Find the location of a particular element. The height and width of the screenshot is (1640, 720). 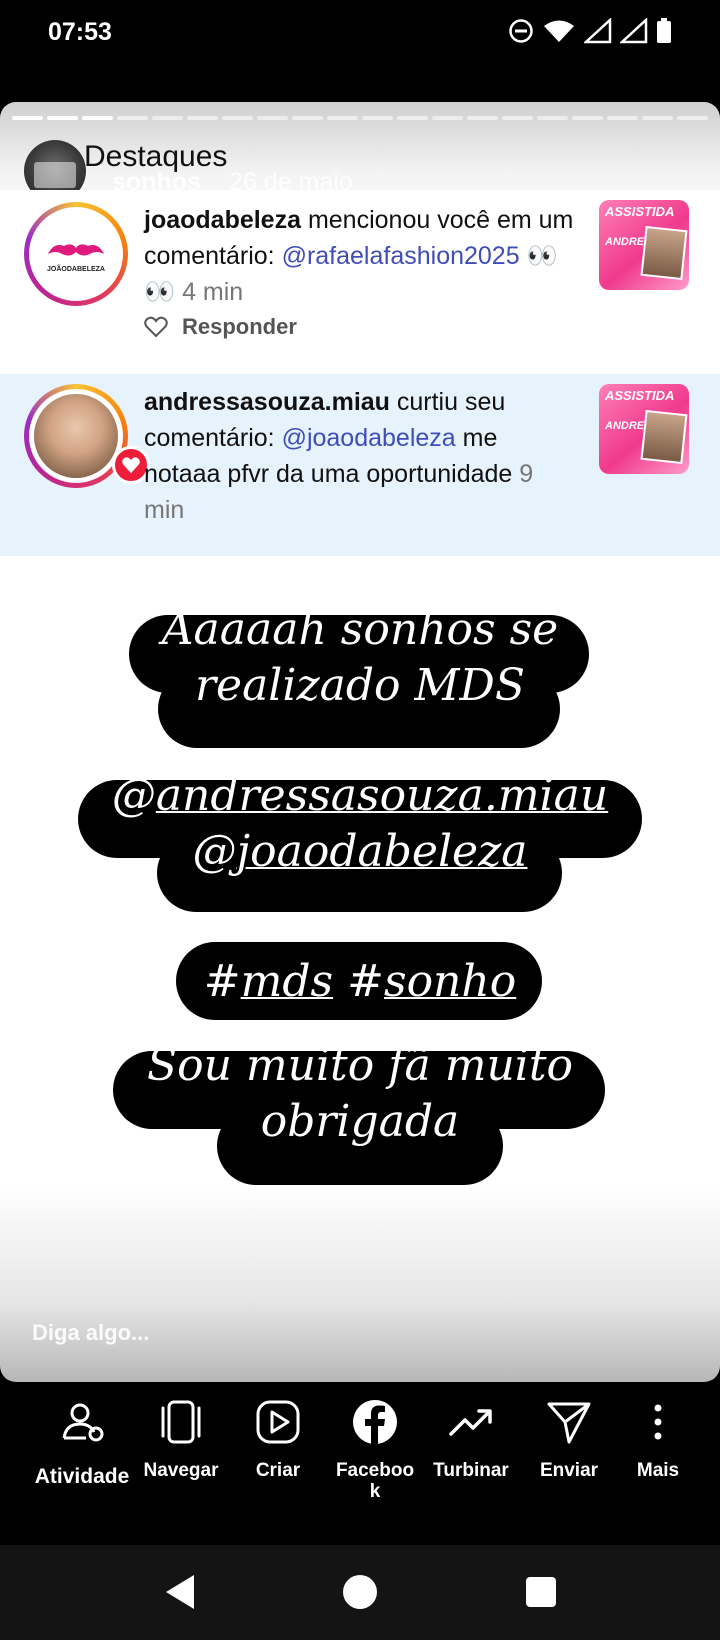

more-button: Mais is located at coordinates (658, 1431).